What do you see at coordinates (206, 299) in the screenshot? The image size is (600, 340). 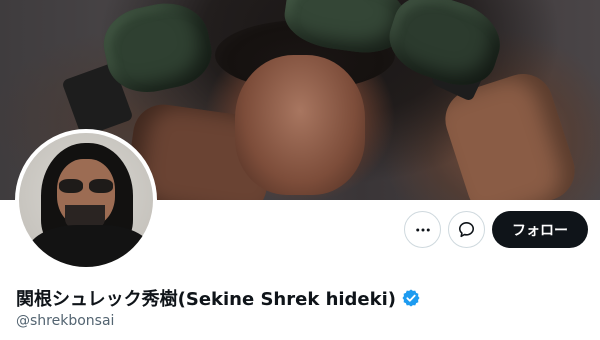 I see `display-name: 関根シュレック秀樹(Sekine Shrek hideki)` at bounding box center [206, 299].